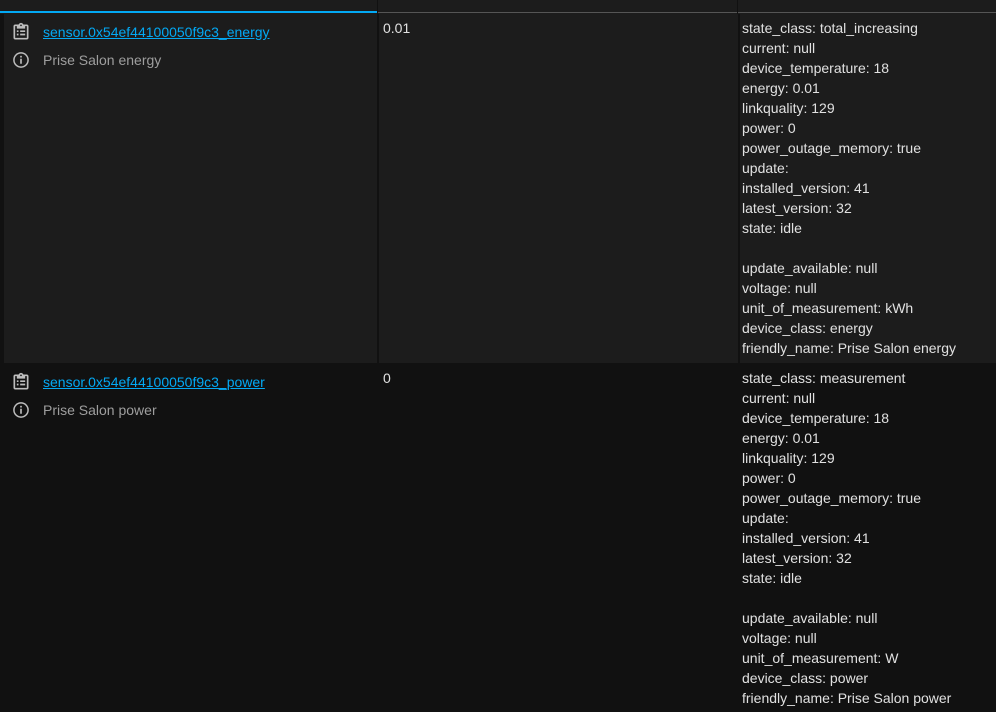  What do you see at coordinates (849, 348) in the screenshot?
I see `attribute-line: friendly_name: Prise Salon energy` at bounding box center [849, 348].